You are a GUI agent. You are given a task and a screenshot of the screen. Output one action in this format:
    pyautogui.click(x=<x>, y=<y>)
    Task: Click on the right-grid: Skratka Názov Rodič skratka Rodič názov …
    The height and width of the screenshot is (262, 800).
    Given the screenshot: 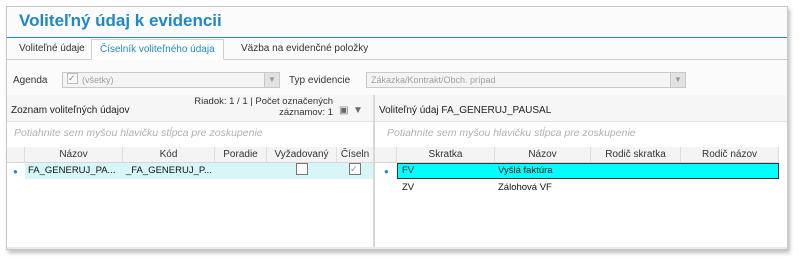 What is the action you would take?
    pyautogui.click(x=581, y=177)
    